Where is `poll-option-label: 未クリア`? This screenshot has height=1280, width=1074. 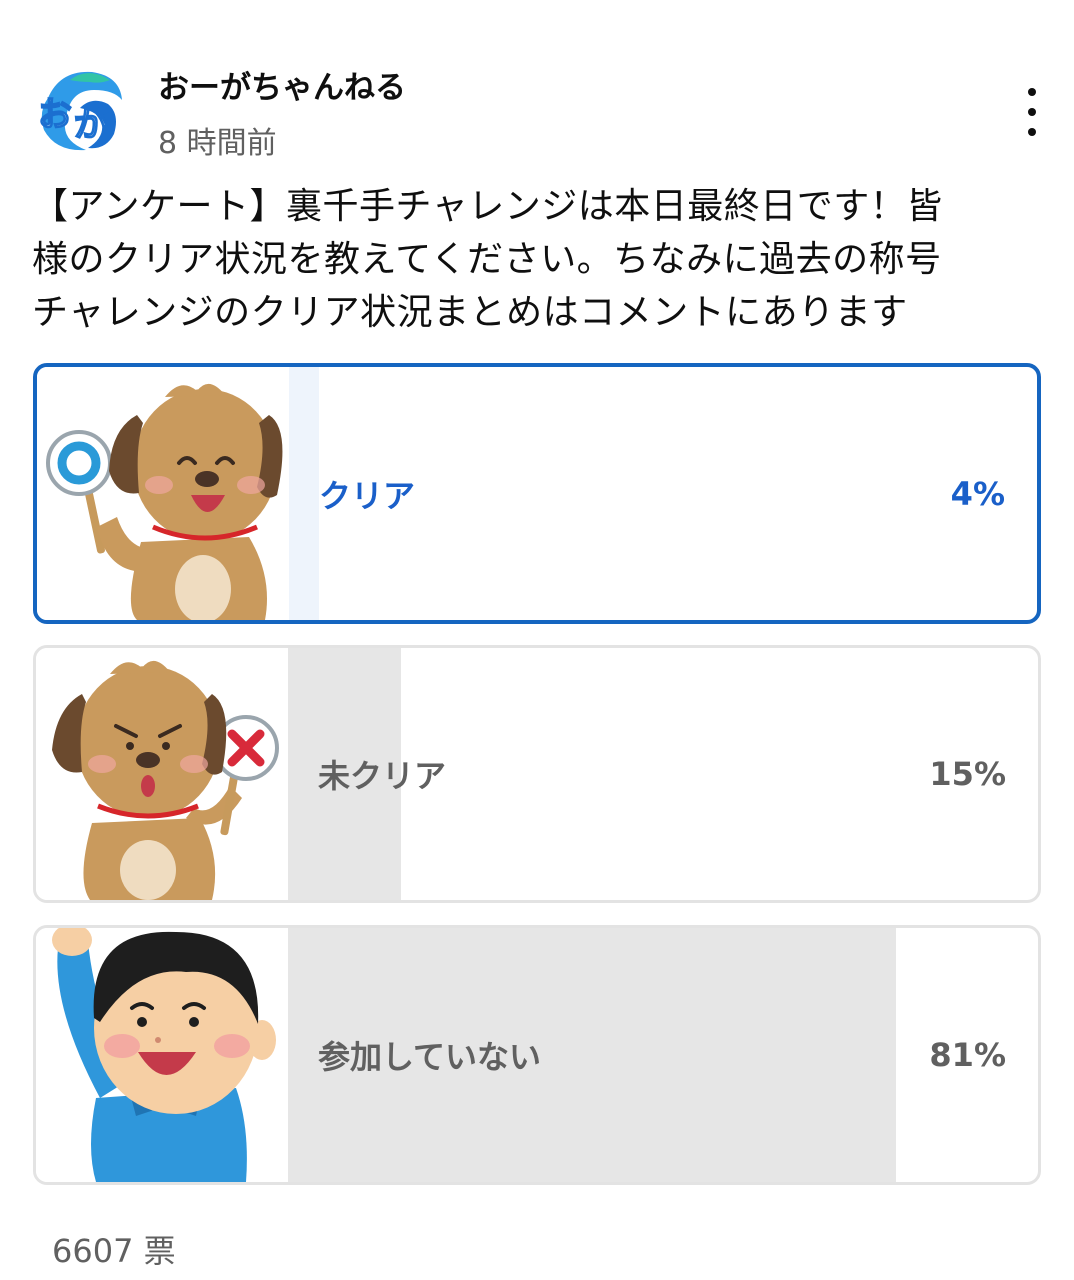
poll-option-label: 未クリア is located at coordinates (382, 776).